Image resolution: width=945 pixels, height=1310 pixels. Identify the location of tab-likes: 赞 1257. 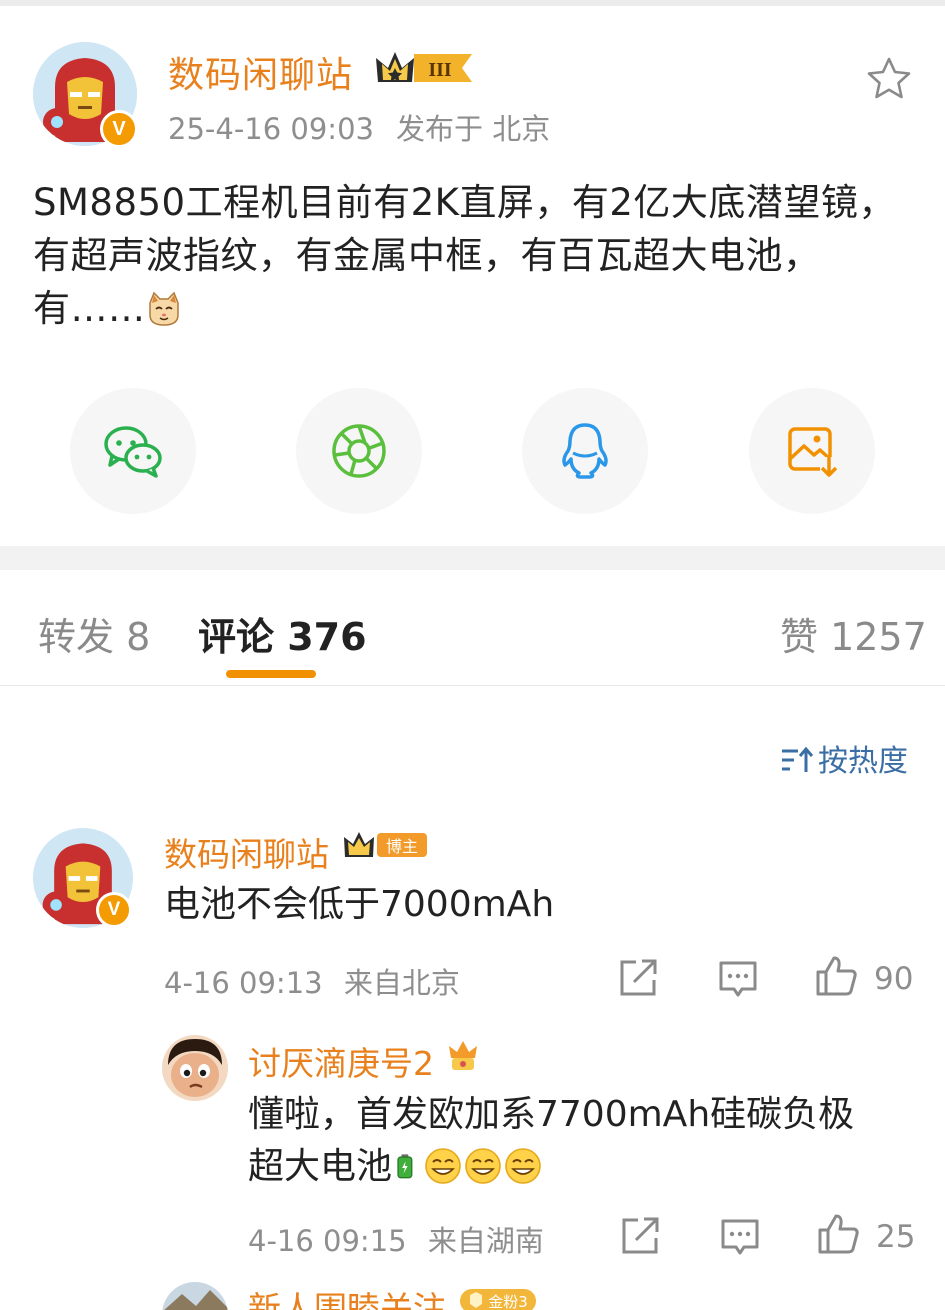
(853, 633).